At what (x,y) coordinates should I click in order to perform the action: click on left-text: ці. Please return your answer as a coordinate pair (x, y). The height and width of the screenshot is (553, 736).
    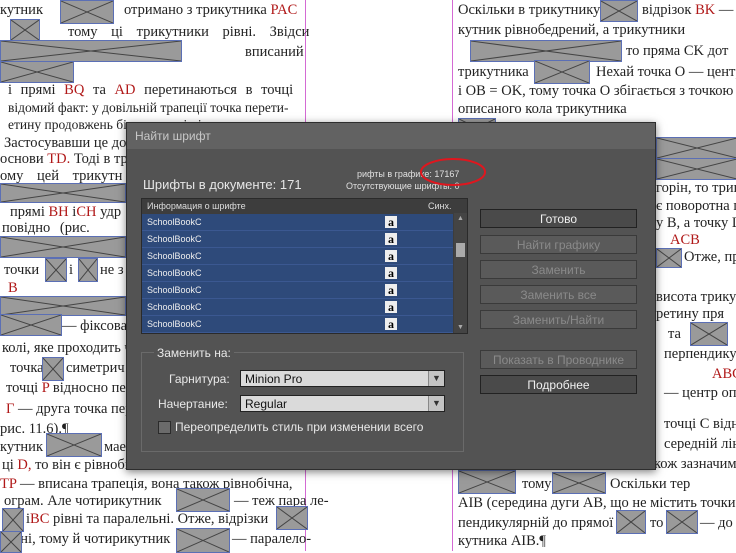
    Looking at the image, I should click on (117, 32).